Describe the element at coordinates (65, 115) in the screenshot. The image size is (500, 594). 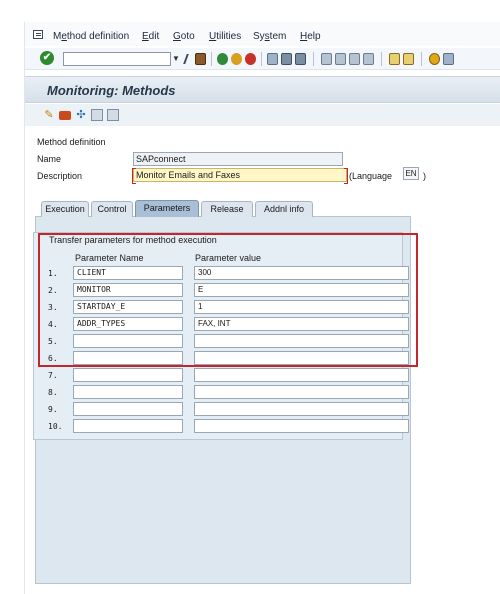
I see `transport-icon` at that location.